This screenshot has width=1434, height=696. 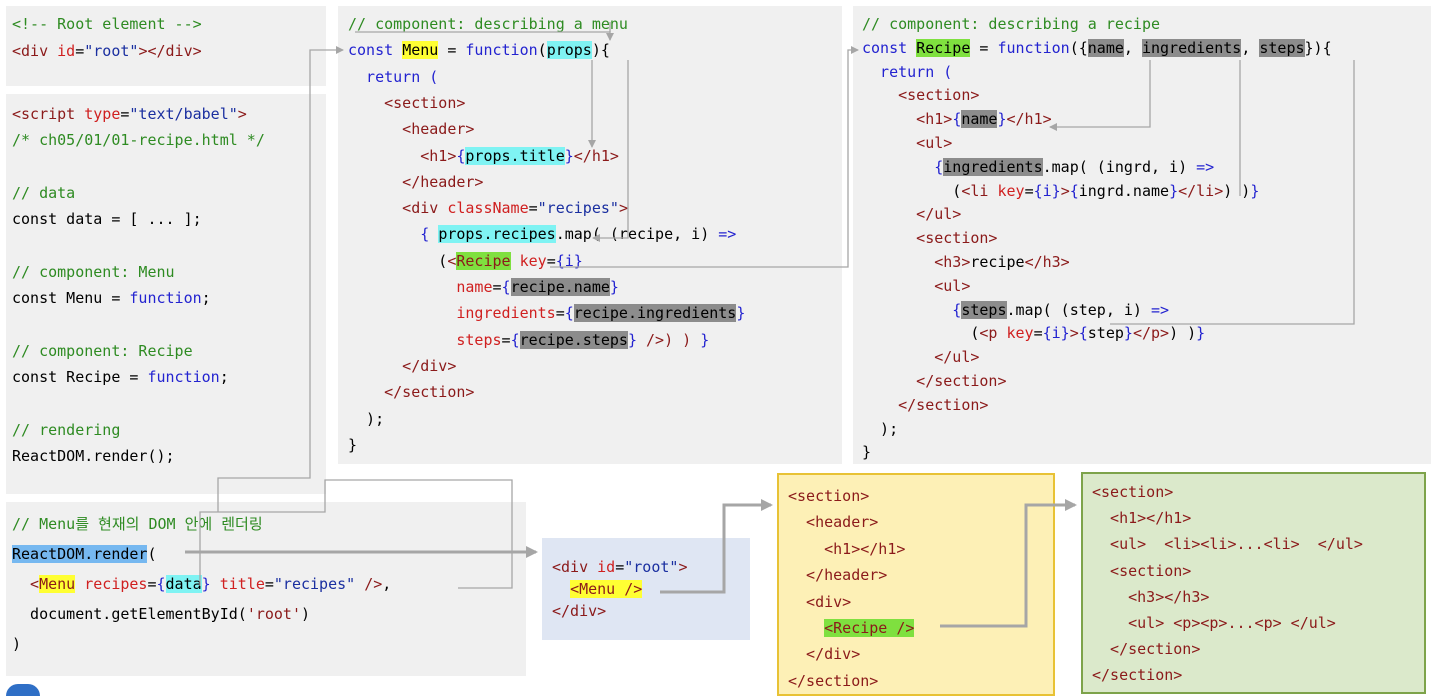 What do you see at coordinates (402, 155) in the screenshot?
I see `code-token: <h1>` at bounding box center [402, 155].